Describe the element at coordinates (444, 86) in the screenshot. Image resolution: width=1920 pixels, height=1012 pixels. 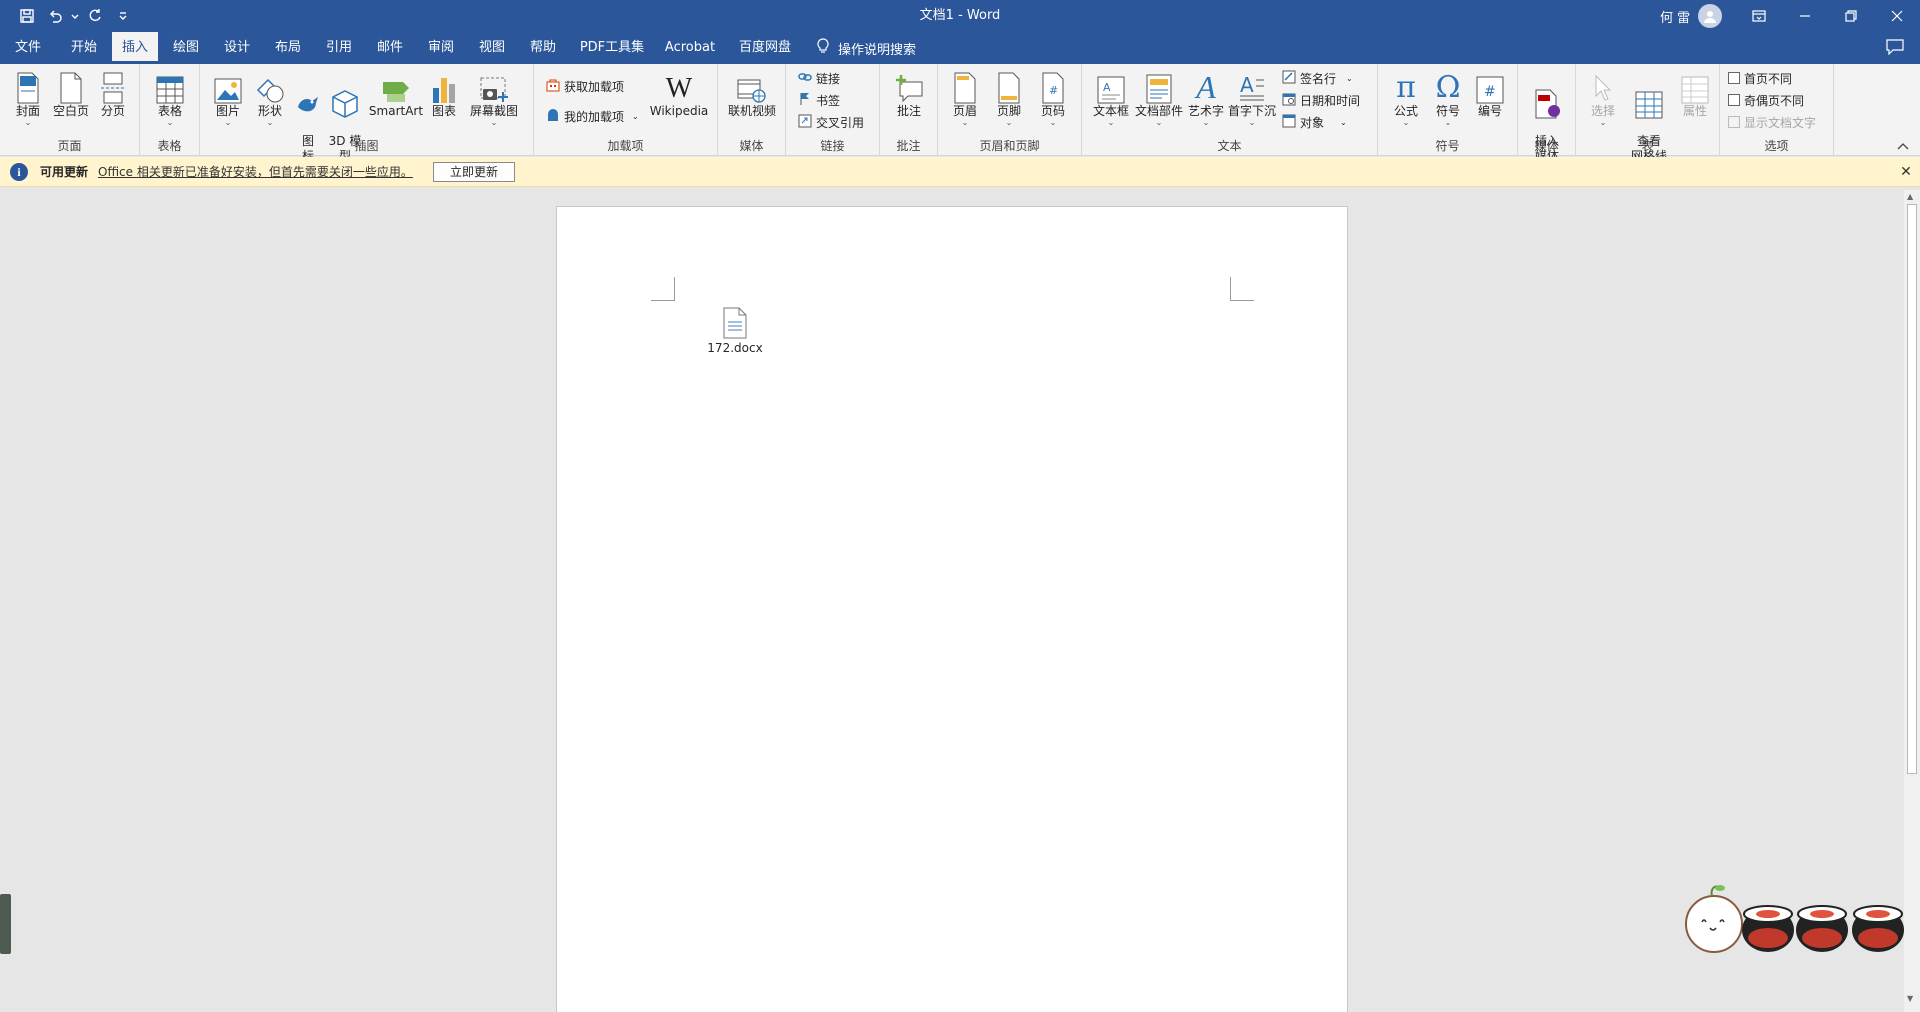
I see `bar-chart-icon` at that location.